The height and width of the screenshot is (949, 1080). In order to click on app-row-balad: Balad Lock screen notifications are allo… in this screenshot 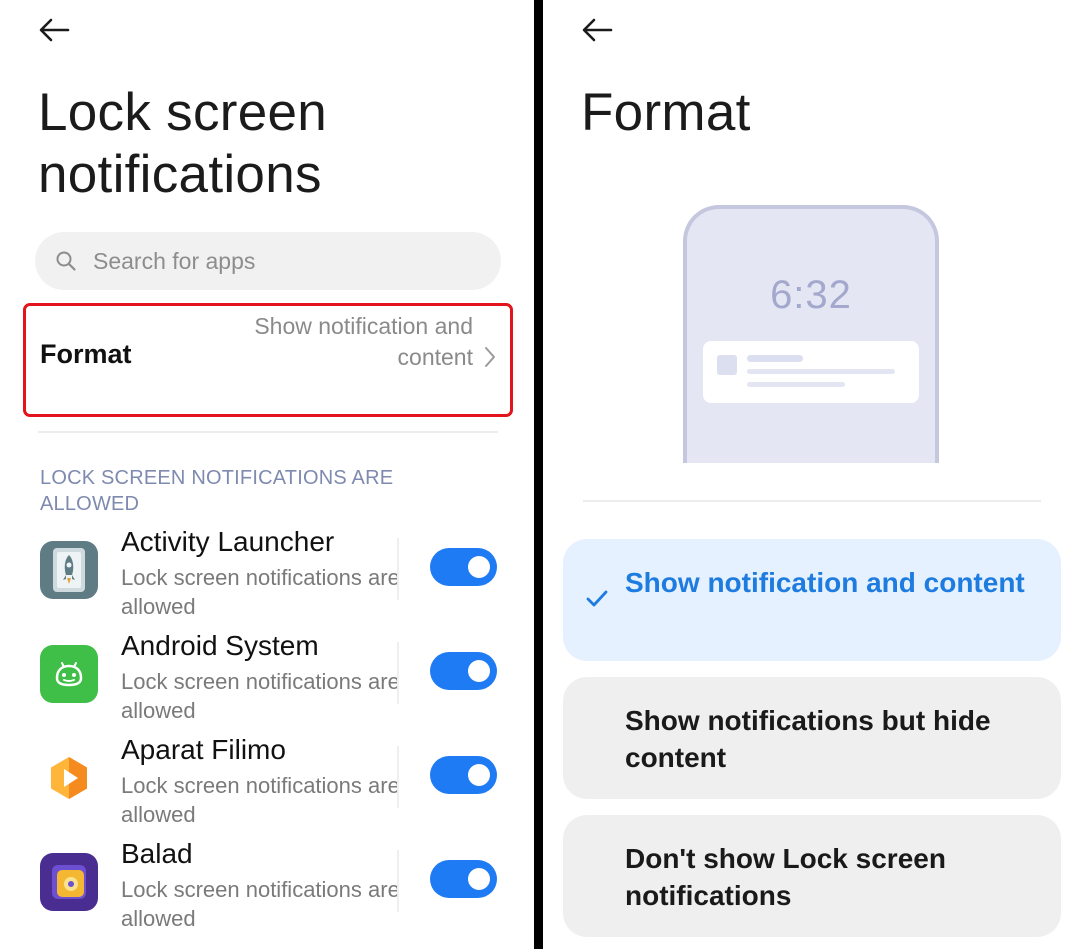, I will do `click(267, 890)`.